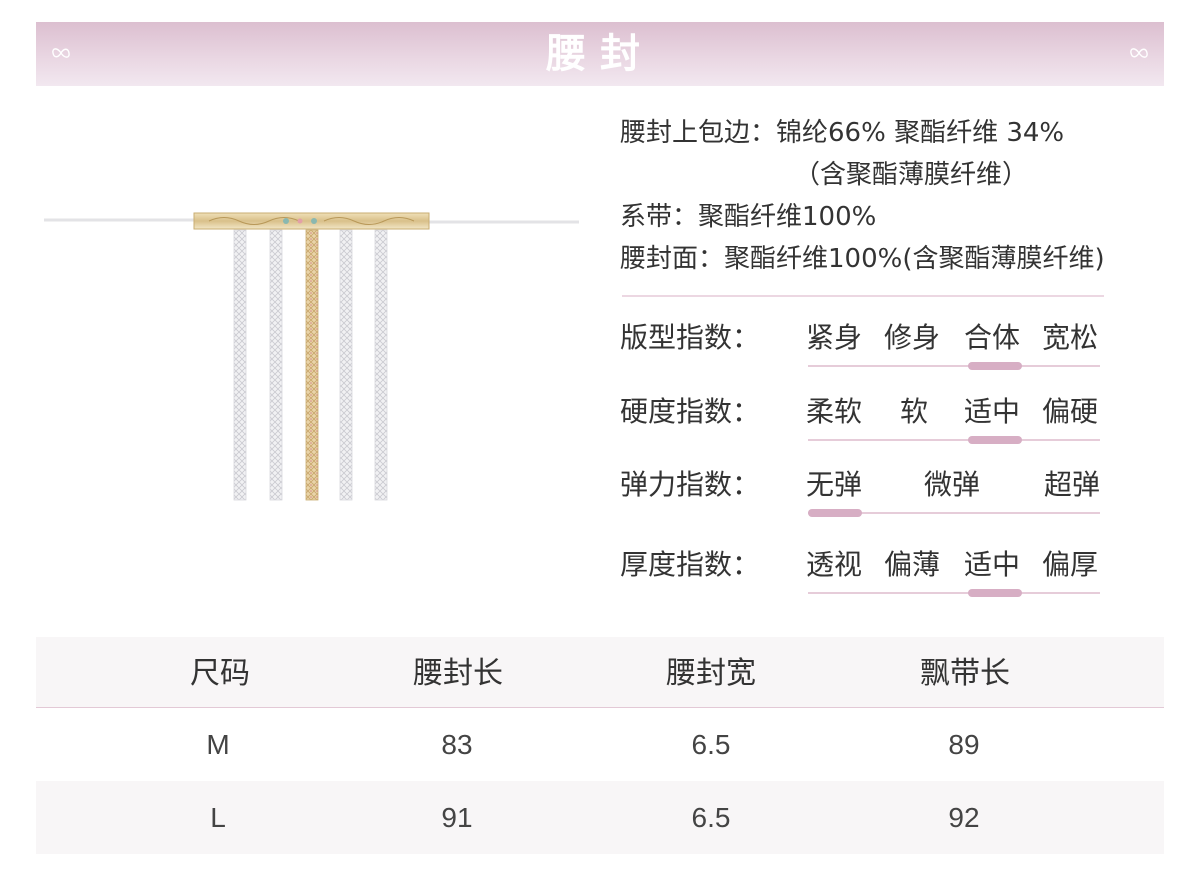  I want to click on index-label: 厚度指数：, so click(690, 564).